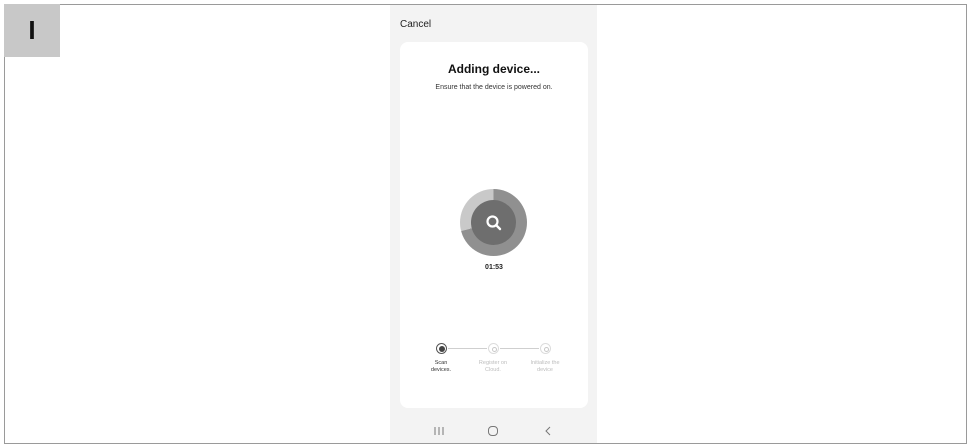 This screenshot has height=448, width=971. I want to click on step-register-indicator, so click(493, 348).